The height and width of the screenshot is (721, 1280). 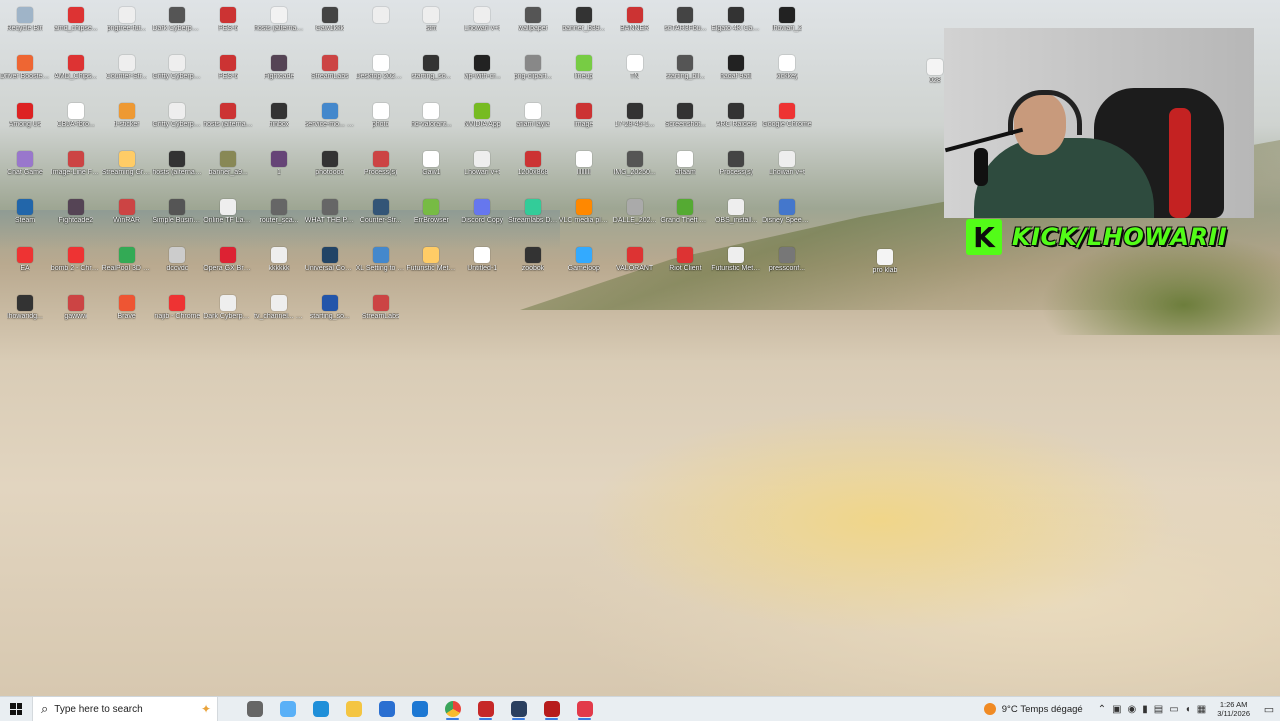 What do you see at coordinates (127, 124) in the screenshot?
I see `desktop-shortcut: tl-sticker` at bounding box center [127, 124].